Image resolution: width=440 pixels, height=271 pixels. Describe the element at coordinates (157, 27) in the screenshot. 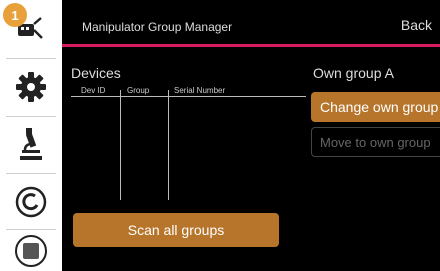

I see `page-title: Manipulator Group Manager` at that location.